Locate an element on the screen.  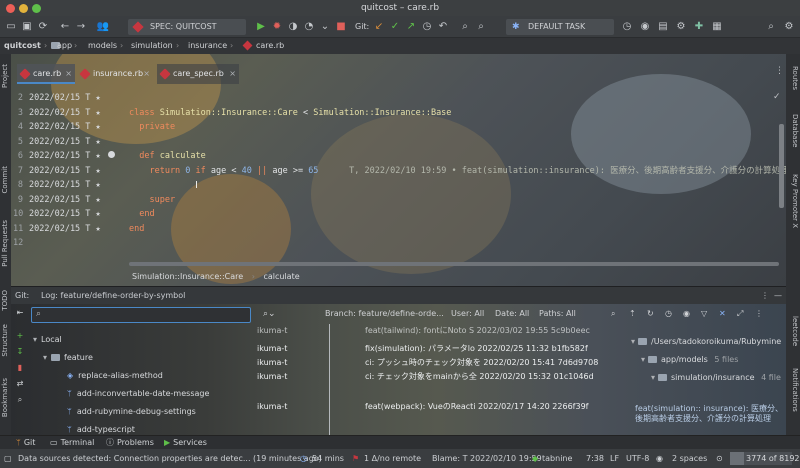
tree-local: ▾ Local is located at coordinates (47, 340).